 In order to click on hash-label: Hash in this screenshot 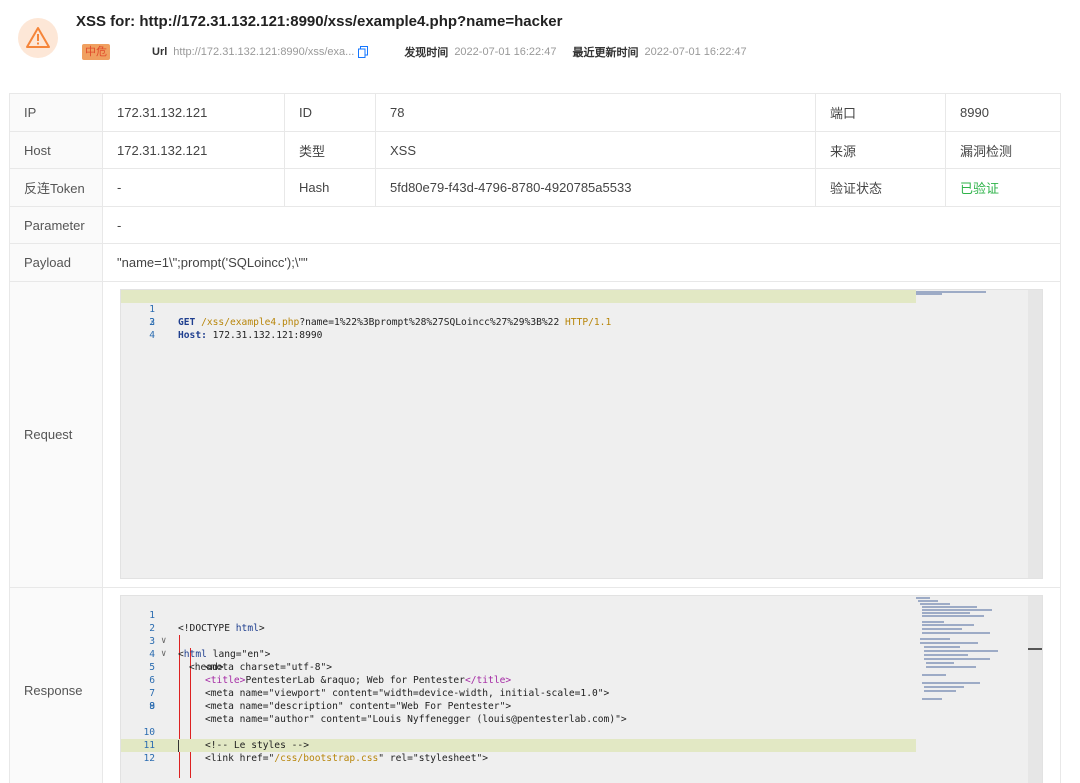, I will do `click(330, 187)`.